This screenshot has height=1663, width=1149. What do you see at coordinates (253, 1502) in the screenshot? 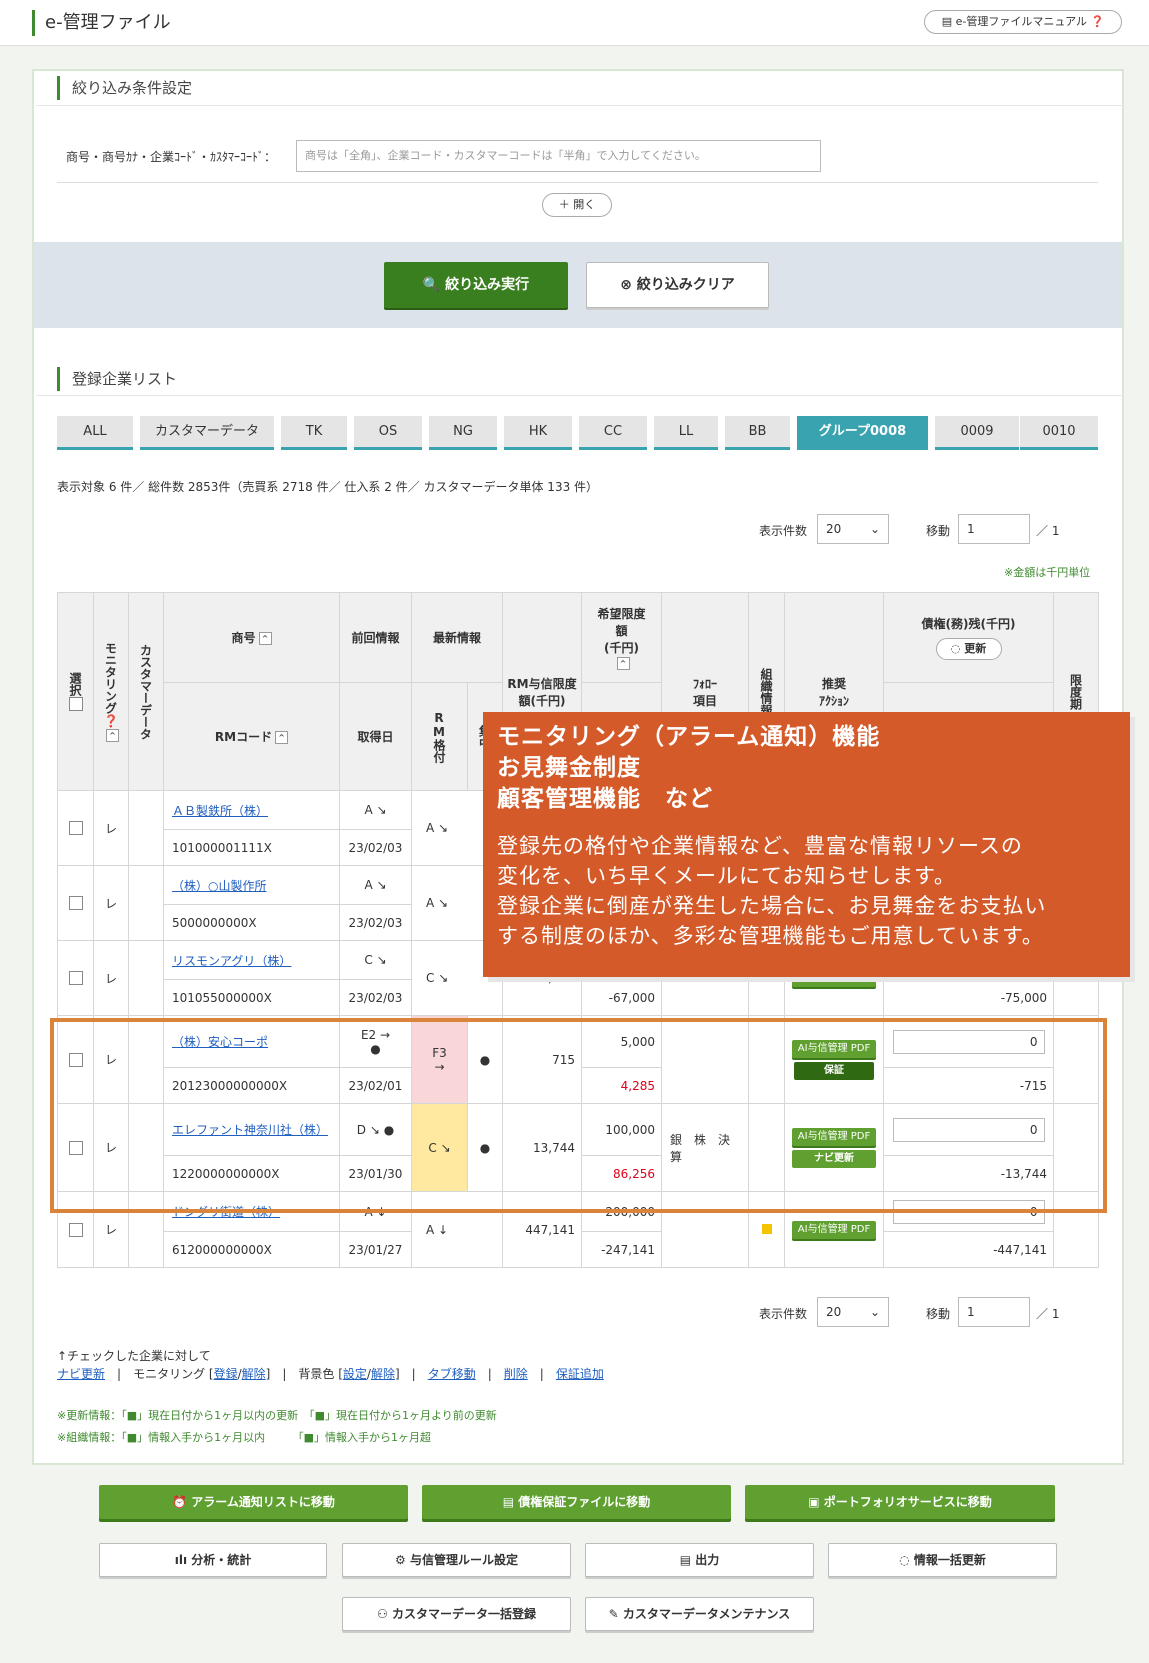
I see `alarm-list-button: ⏰ アラーム通知リストに移動` at bounding box center [253, 1502].